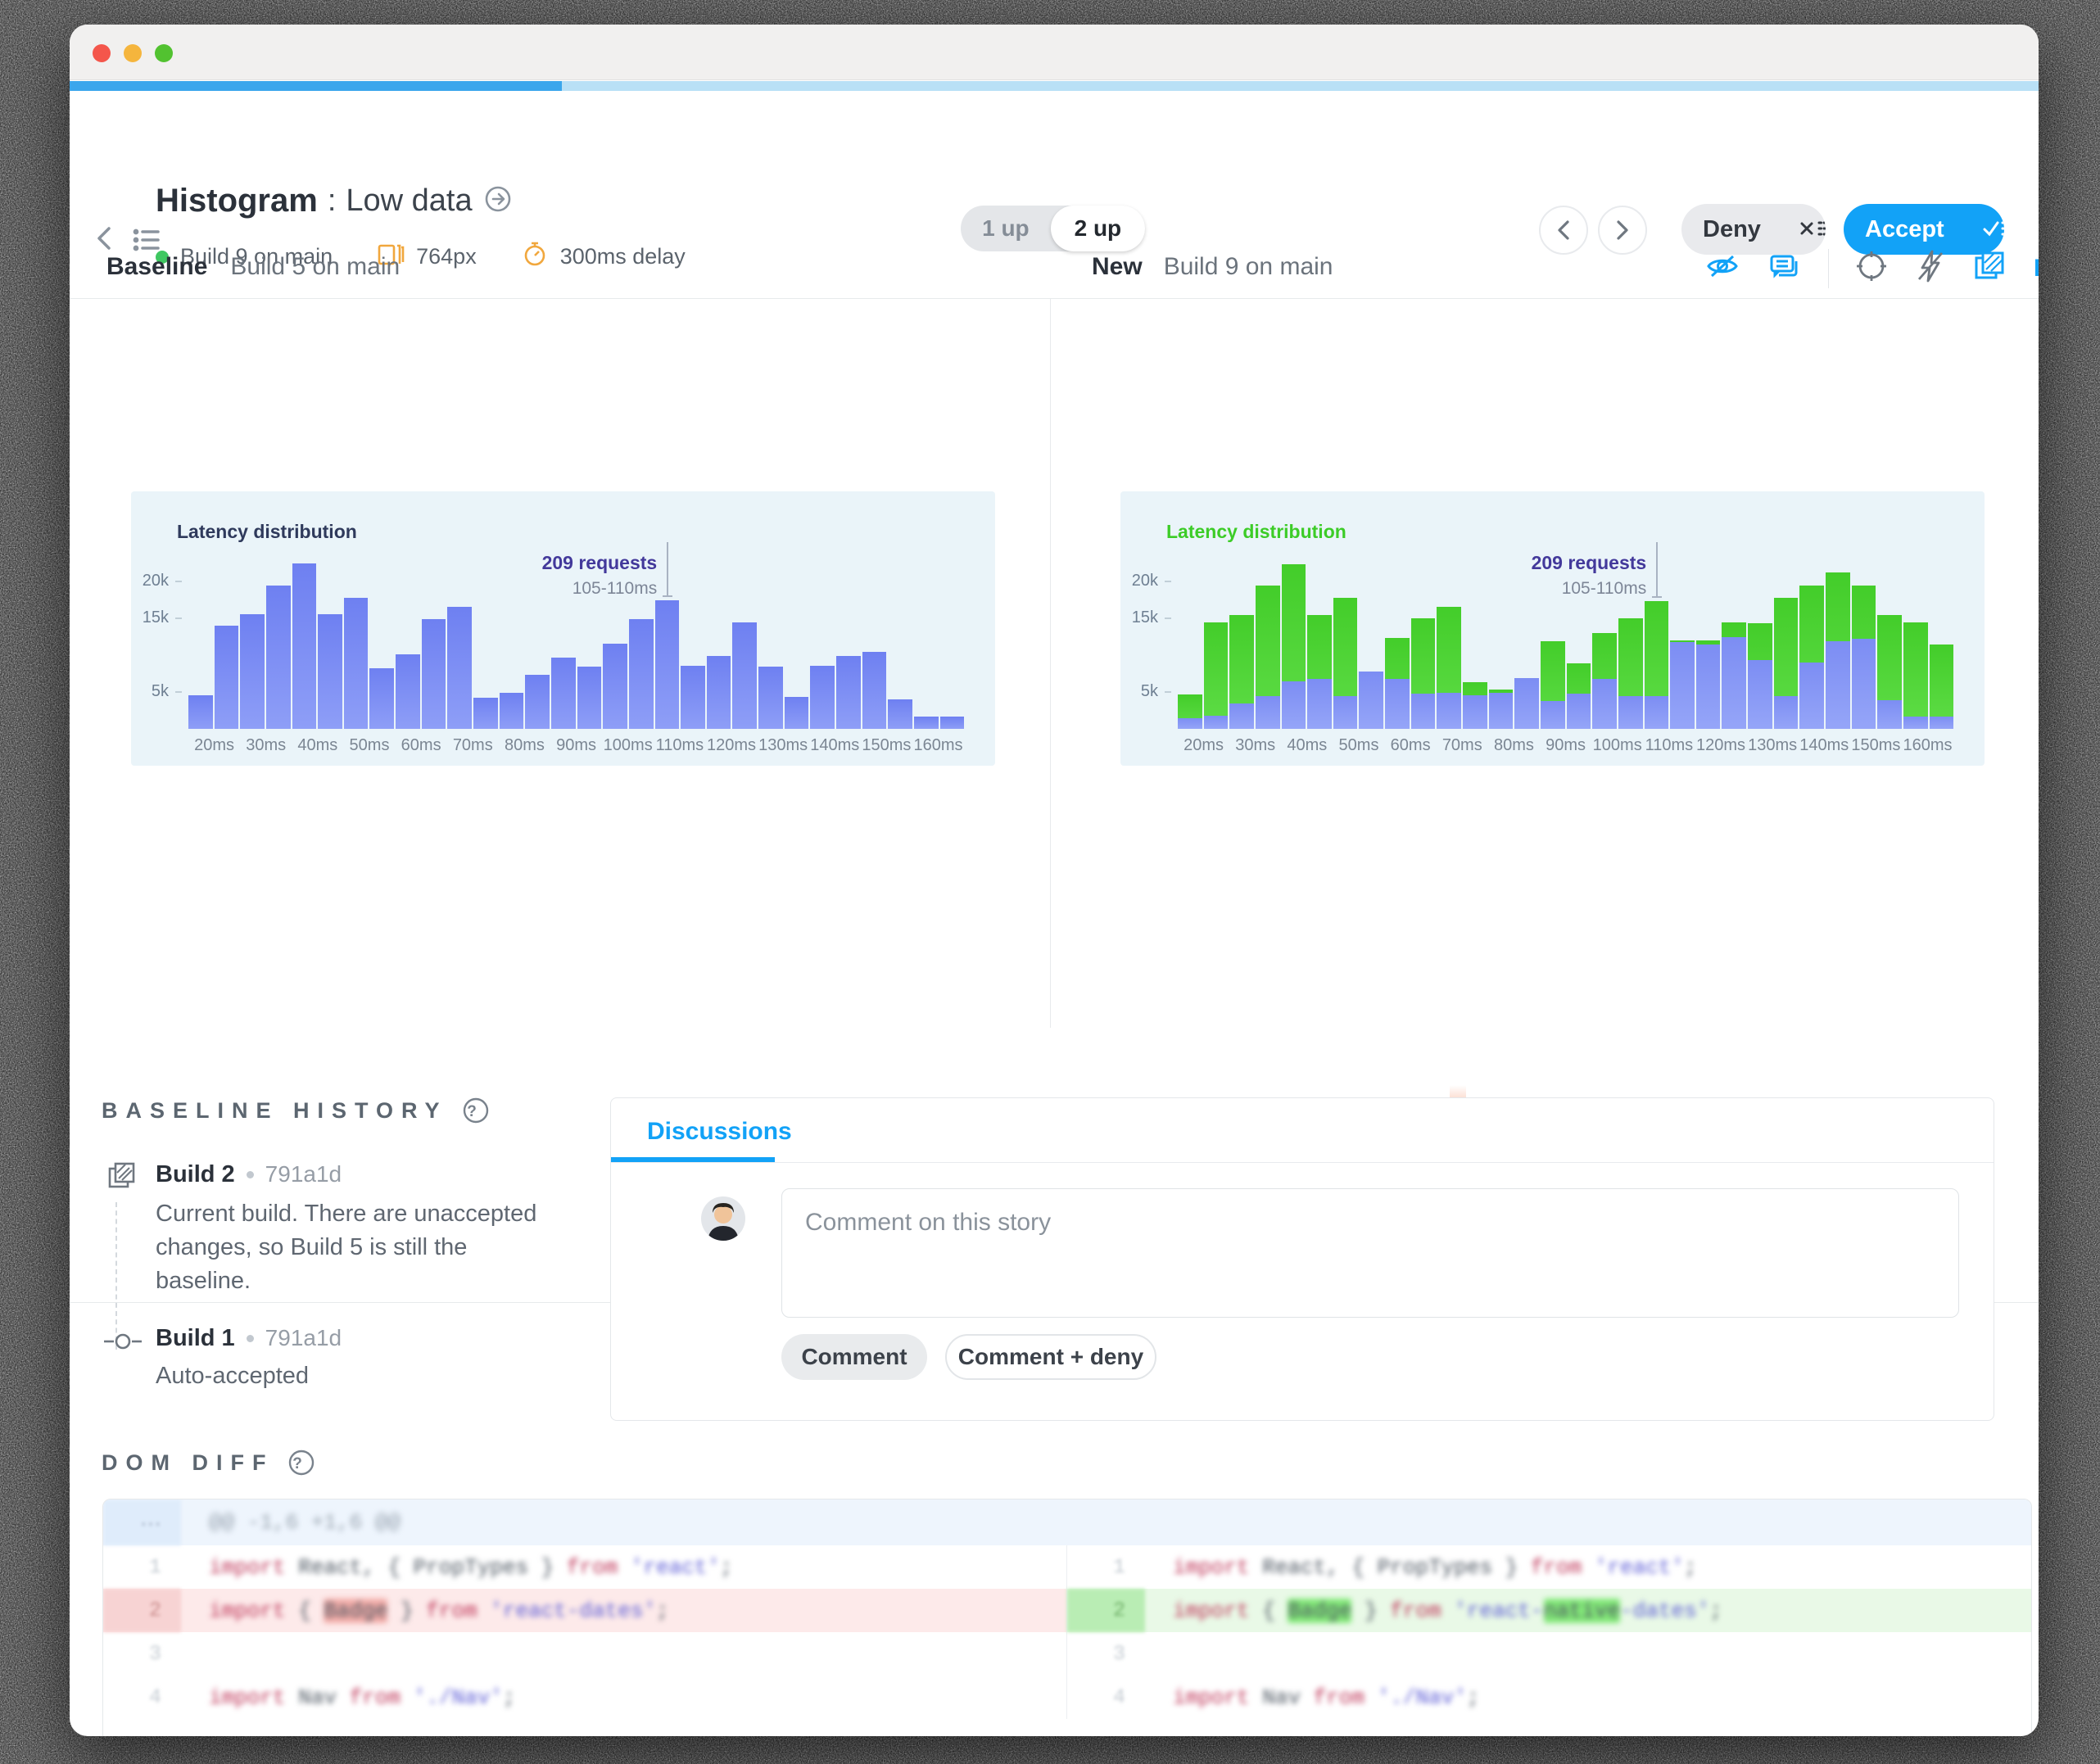 This screenshot has width=2100, height=1764. Describe the element at coordinates (1054, 86) in the screenshot. I see `build-progress-track` at that location.